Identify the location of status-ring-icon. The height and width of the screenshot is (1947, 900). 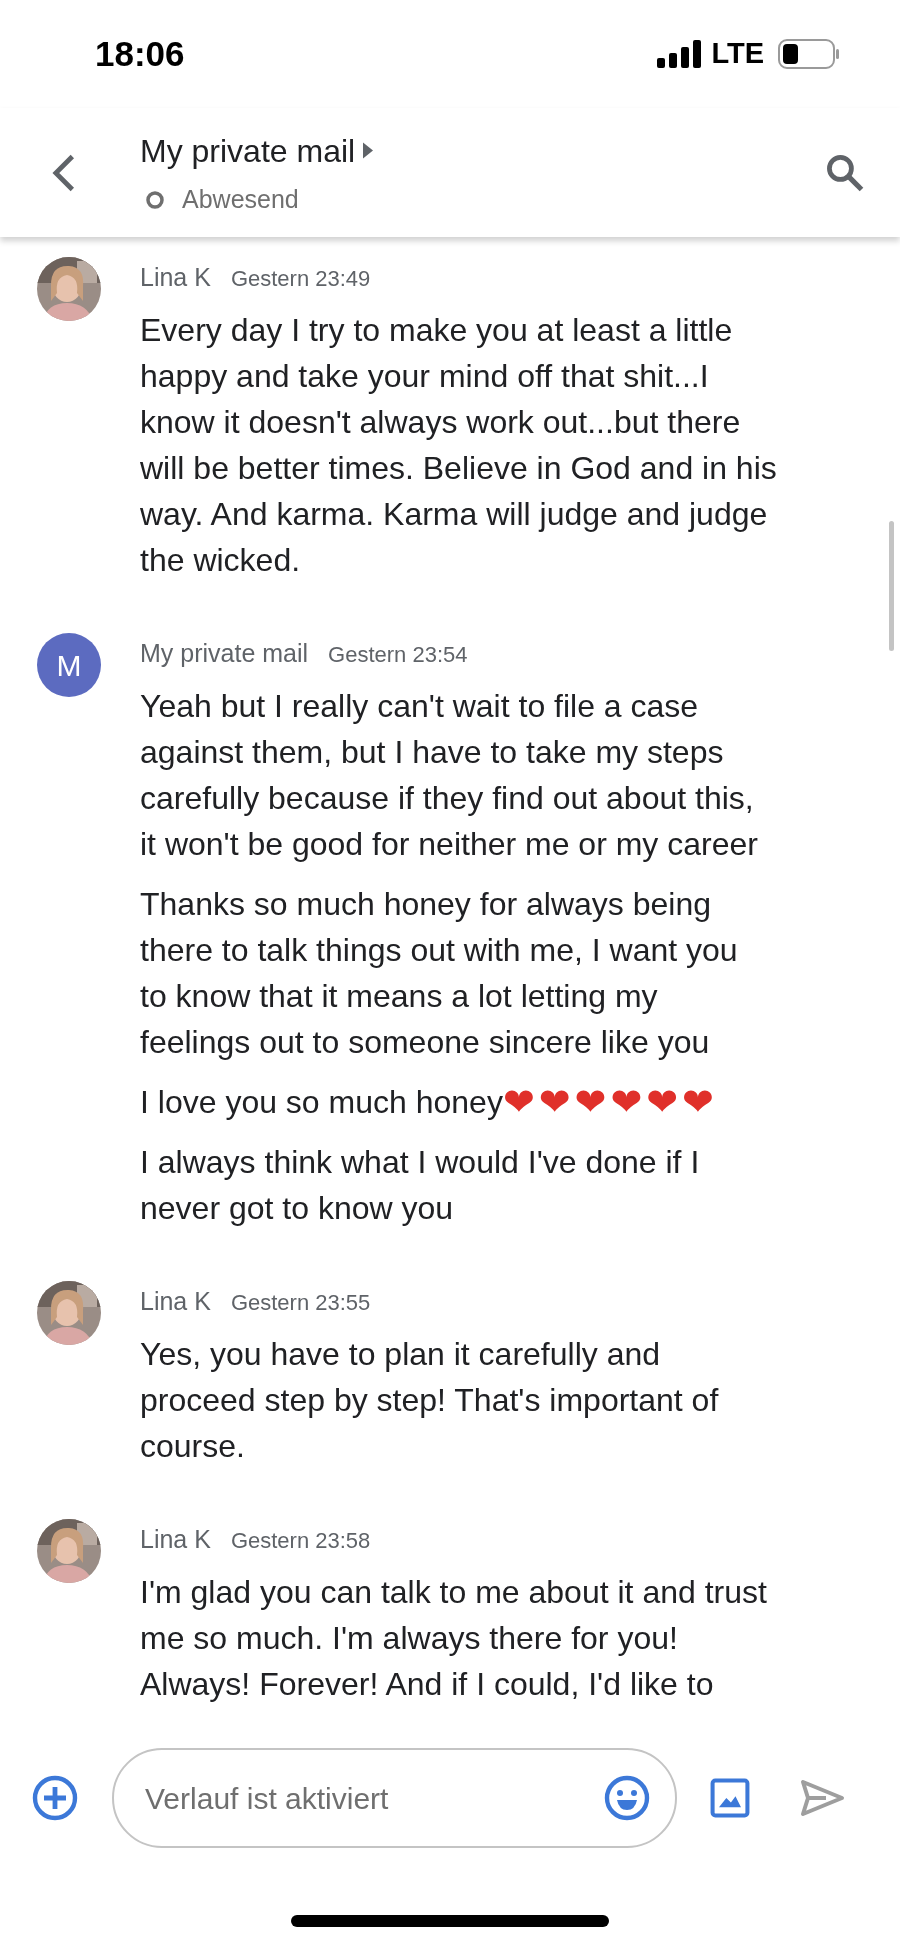
(155, 199).